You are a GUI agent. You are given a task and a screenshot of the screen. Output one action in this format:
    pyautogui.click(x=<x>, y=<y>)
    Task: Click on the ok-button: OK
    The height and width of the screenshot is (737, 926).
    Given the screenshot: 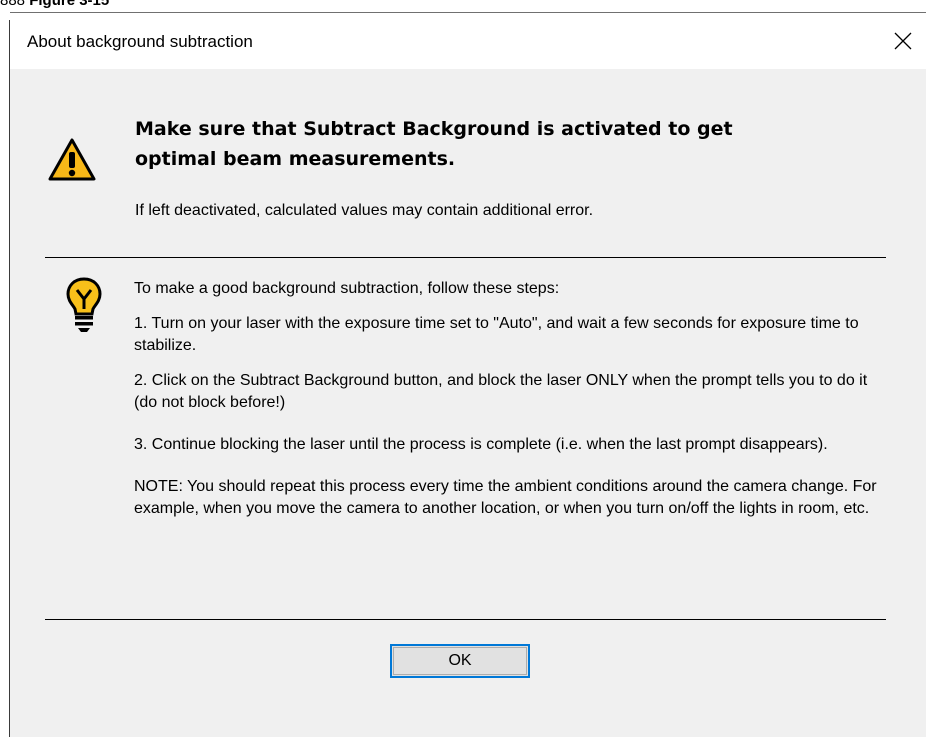 What is the action you would take?
    pyautogui.click(x=460, y=661)
    